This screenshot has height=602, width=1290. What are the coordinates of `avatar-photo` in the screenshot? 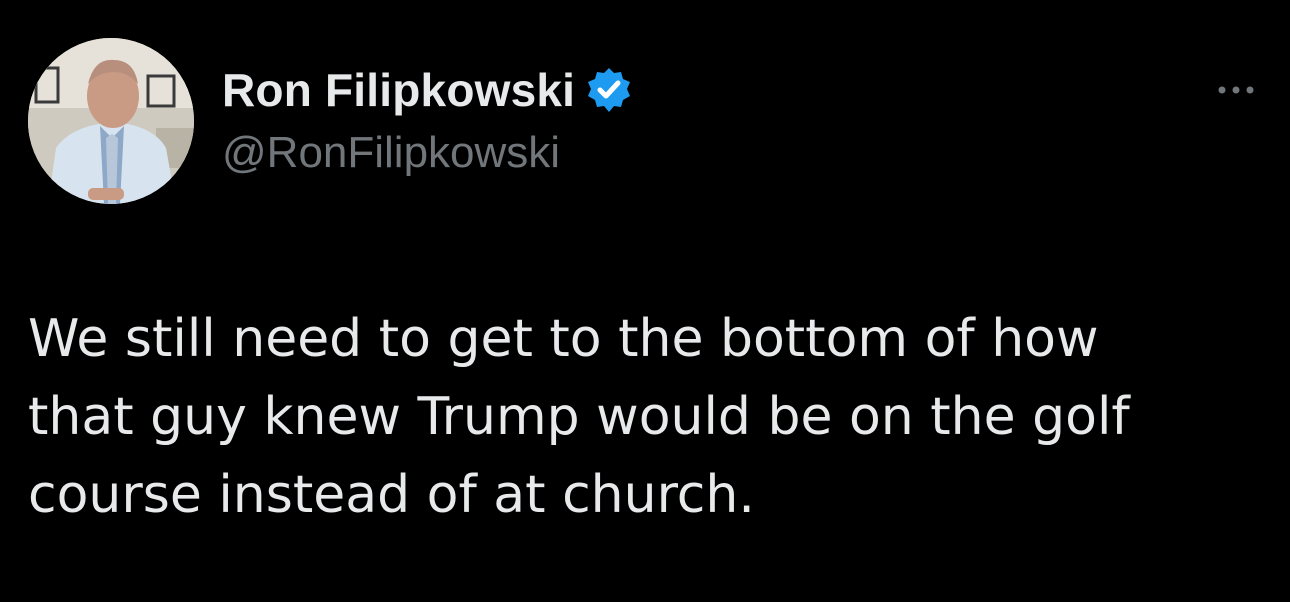 It's located at (111, 121).